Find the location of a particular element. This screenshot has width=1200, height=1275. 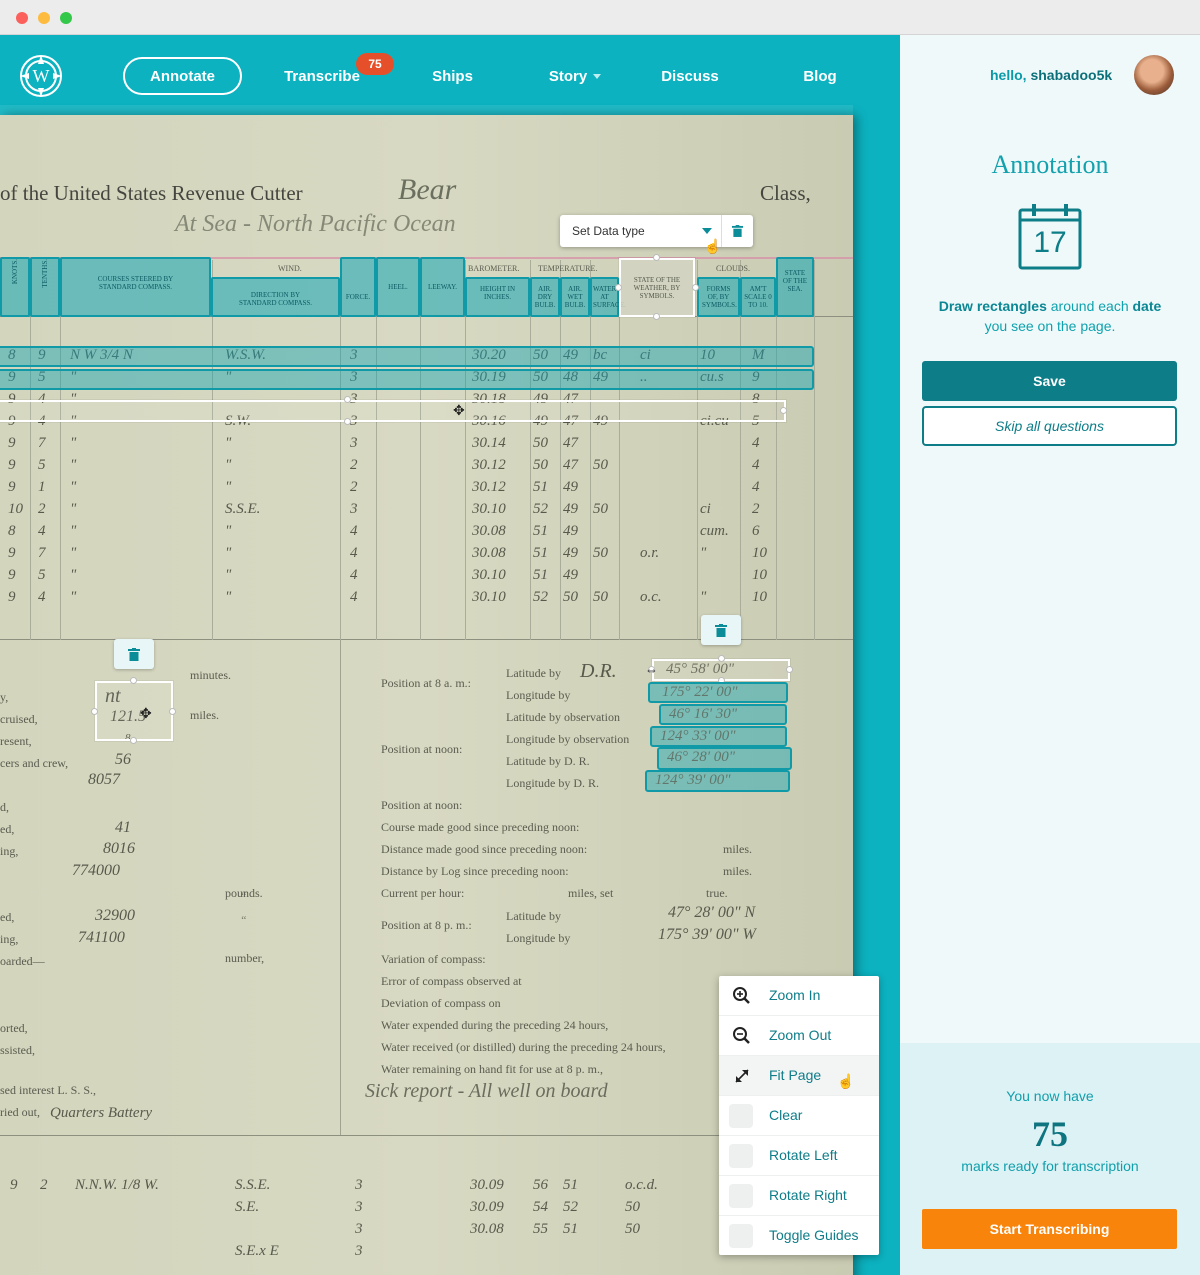

browser-titlebar is located at coordinates (600, 17).